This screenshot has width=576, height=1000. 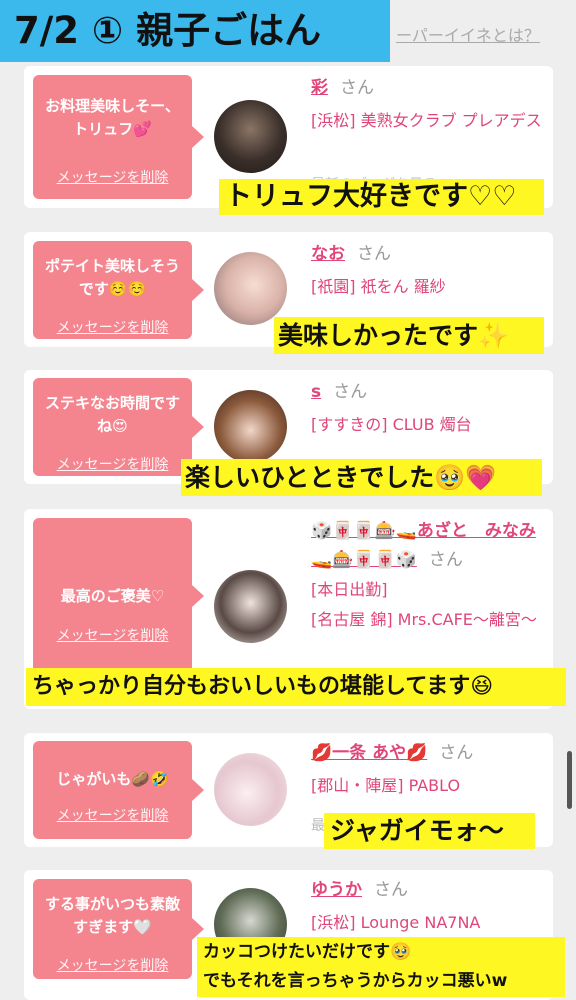 What do you see at coordinates (381, 197) in the screenshot?
I see `caption-overlay: トリュフ大好きです♡♡` at bounding box center [381, 197].